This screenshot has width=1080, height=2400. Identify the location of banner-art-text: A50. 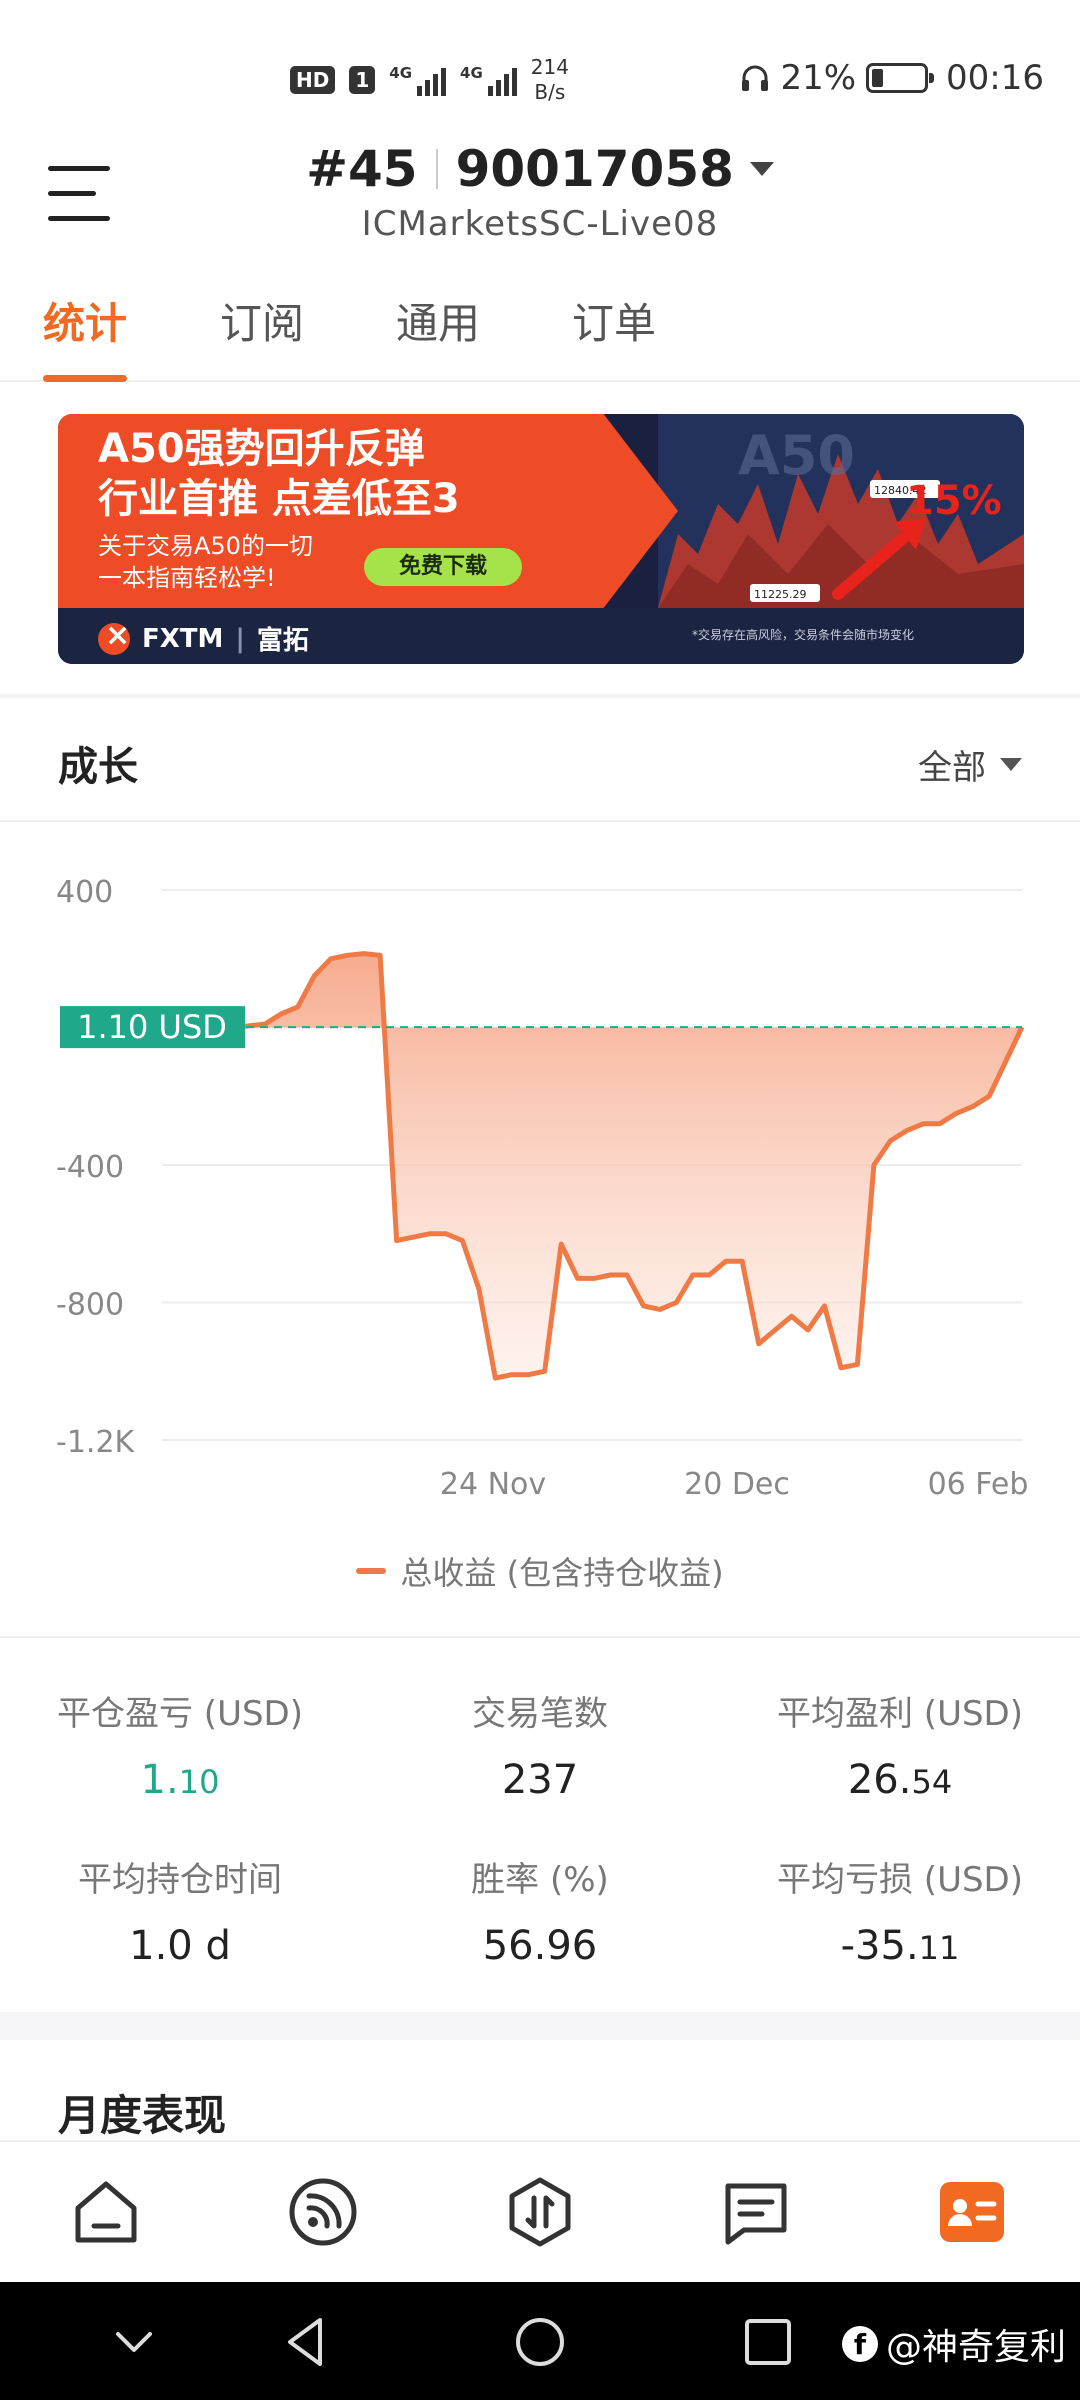
(796, 455).